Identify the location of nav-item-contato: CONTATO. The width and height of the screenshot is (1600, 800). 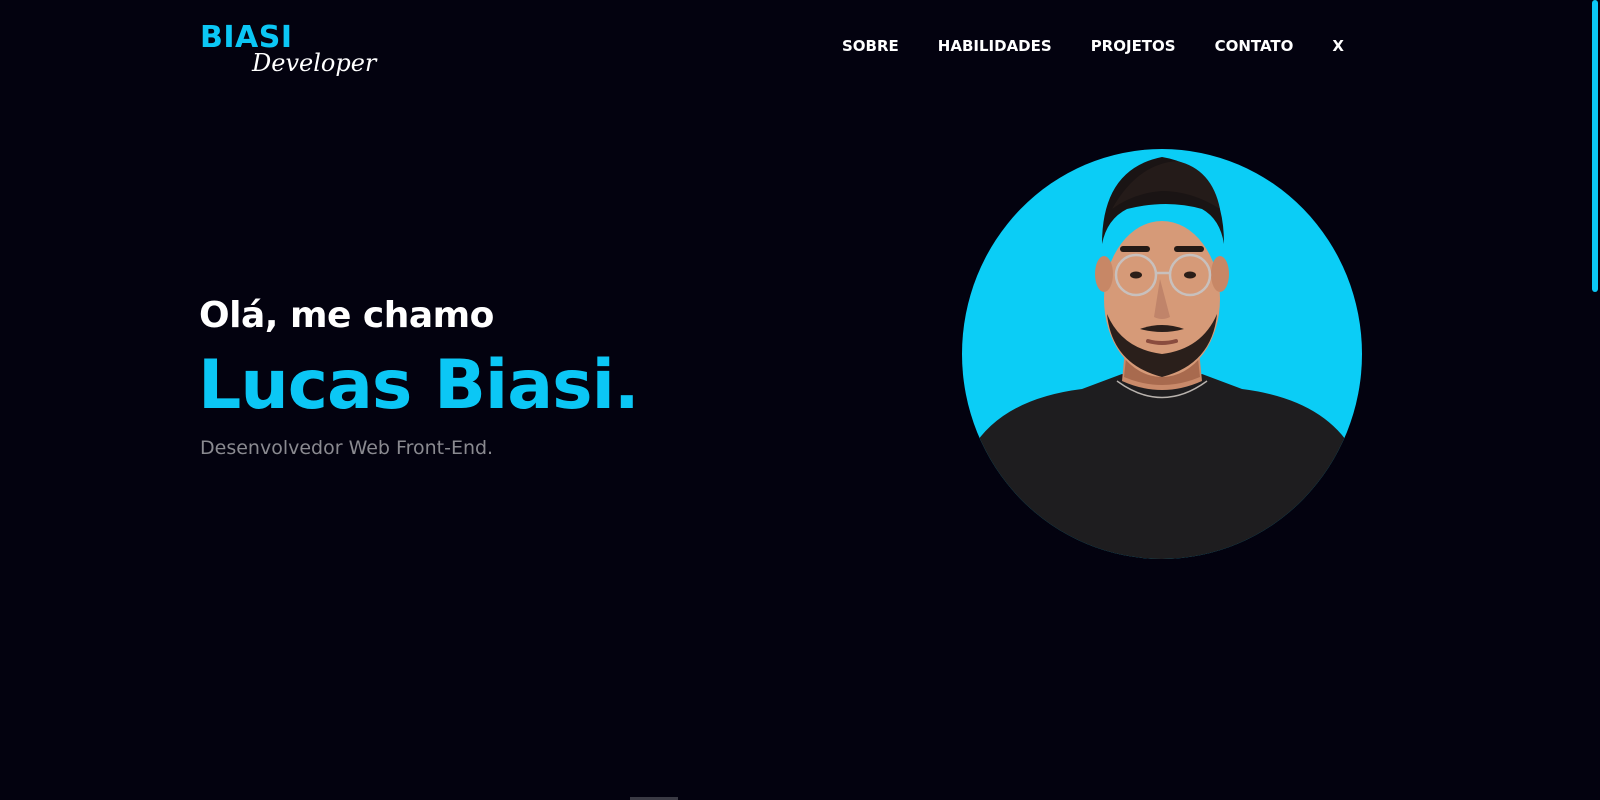
(1254, 46).